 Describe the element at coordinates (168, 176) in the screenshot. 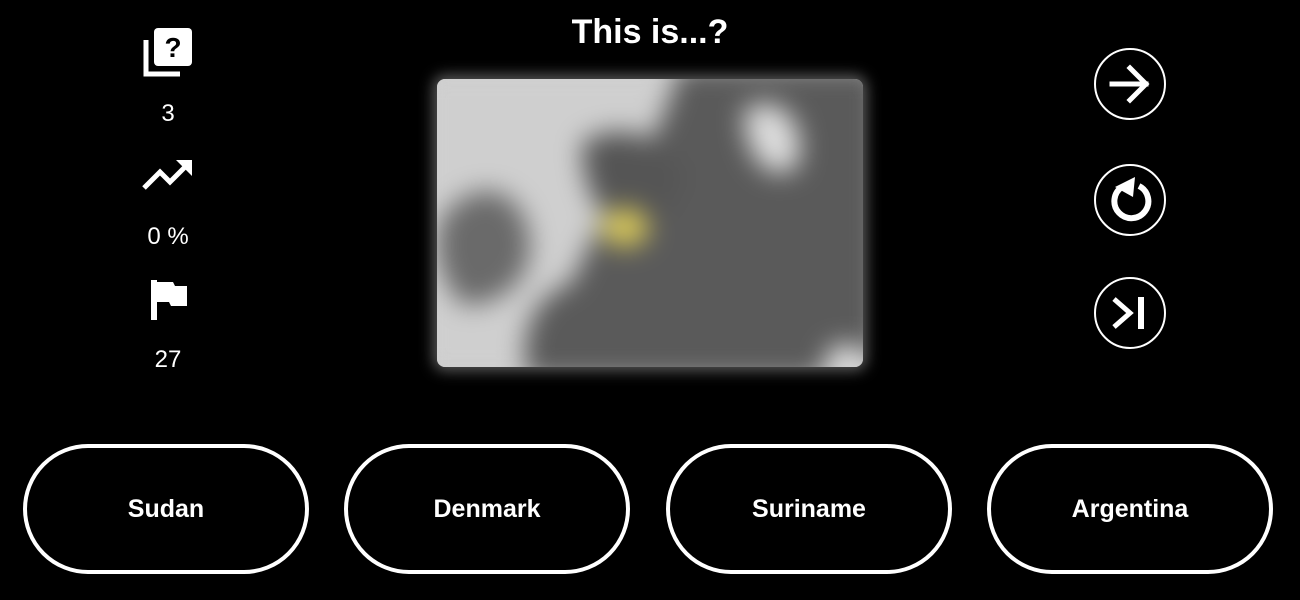

I see `trending-up-icon` at that location.